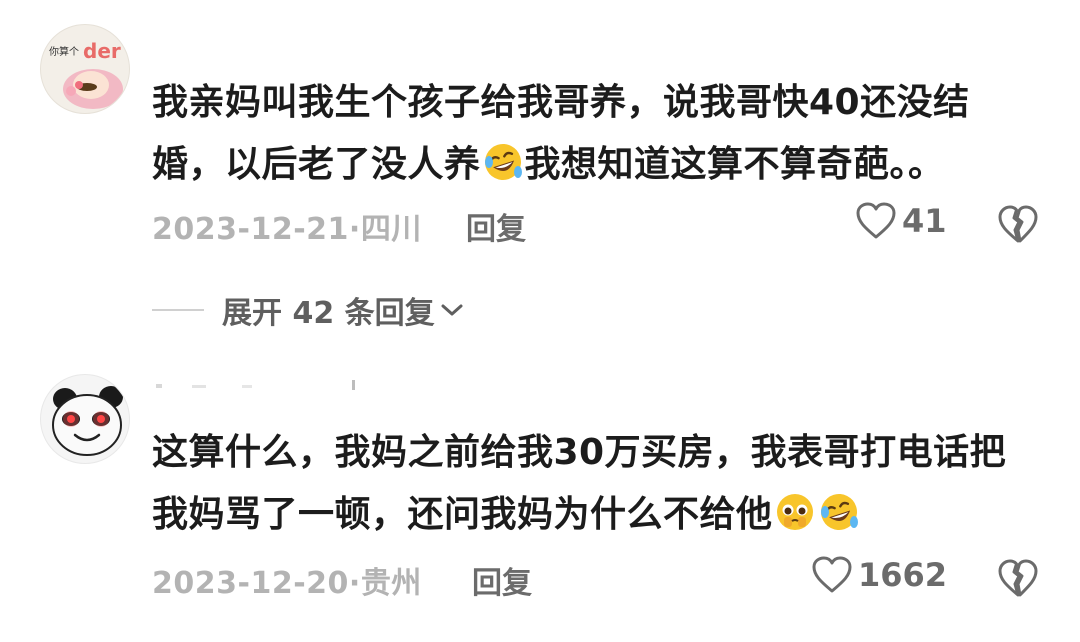  I want to click on like-button: 1662, so click(879, 575).